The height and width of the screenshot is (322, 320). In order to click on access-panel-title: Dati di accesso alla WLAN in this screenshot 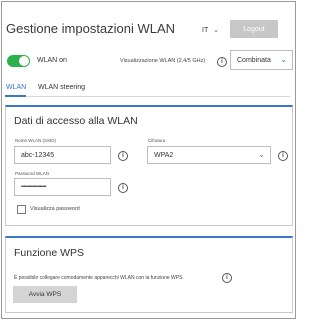, I will do `click(76, 121)`.